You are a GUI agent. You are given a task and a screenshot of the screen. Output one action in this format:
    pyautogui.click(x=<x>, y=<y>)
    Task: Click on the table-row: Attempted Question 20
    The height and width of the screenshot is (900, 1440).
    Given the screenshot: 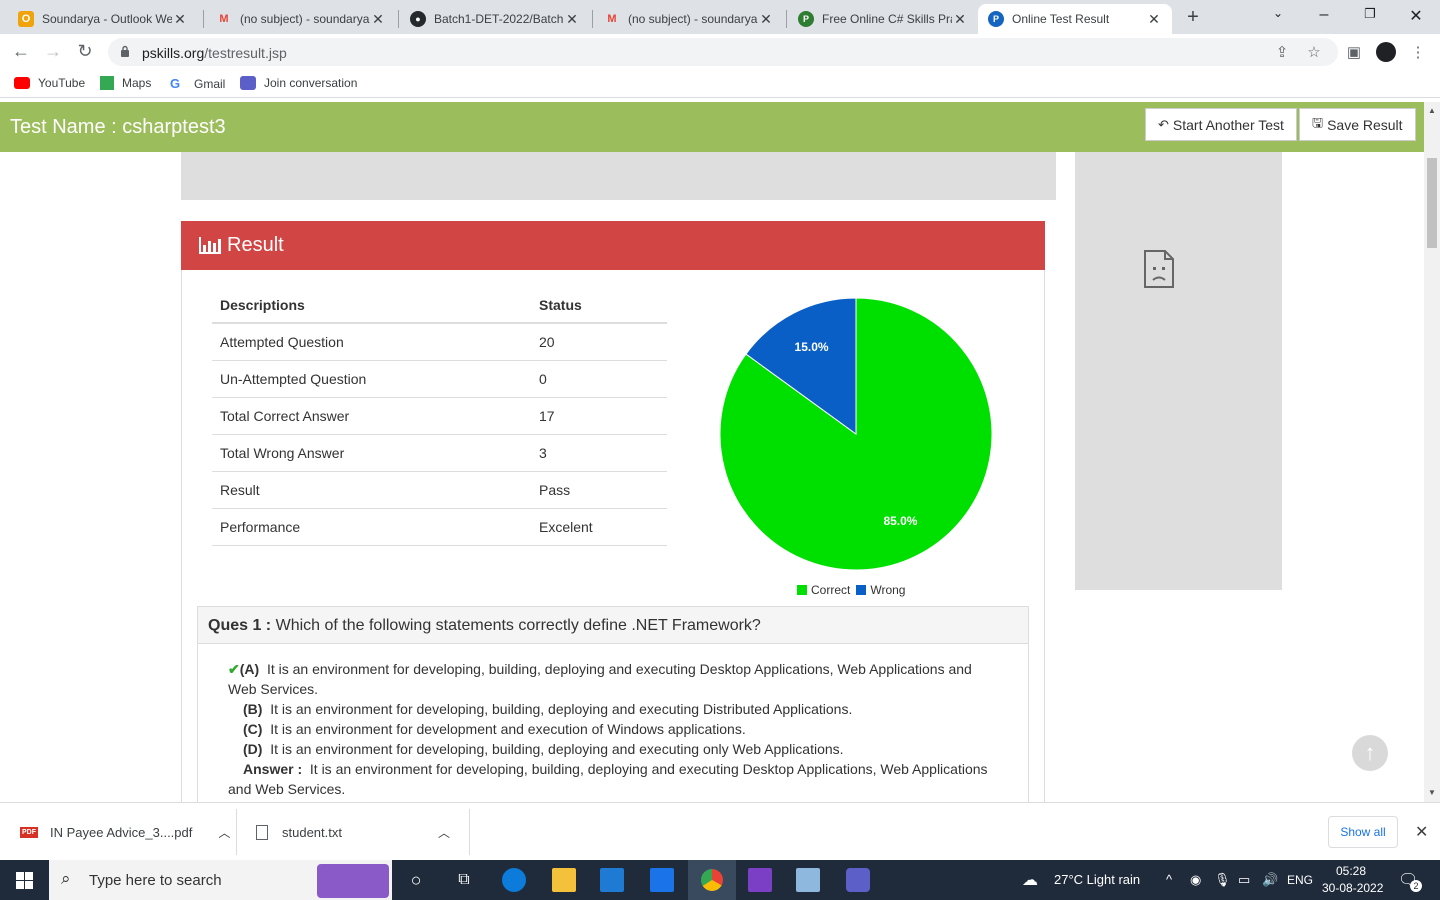 What is the action you would take?
    pyautogui.click(x=439, y=342)
    